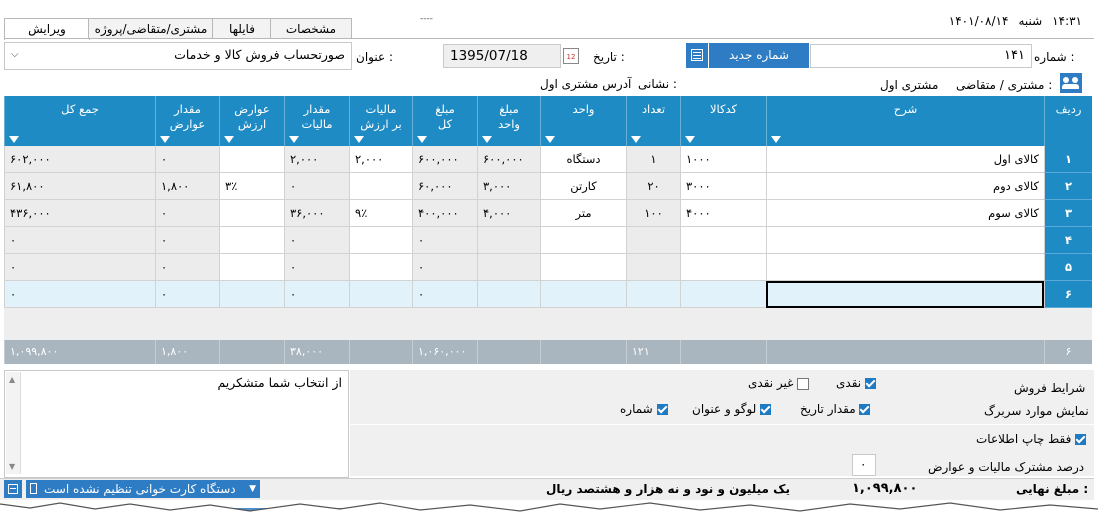 This screenshot has width=1098, height=531. Describe the element at coordinates (723, 159) in the screenshot. I see `item-code-cell: ۱۰۰۰` at that location.